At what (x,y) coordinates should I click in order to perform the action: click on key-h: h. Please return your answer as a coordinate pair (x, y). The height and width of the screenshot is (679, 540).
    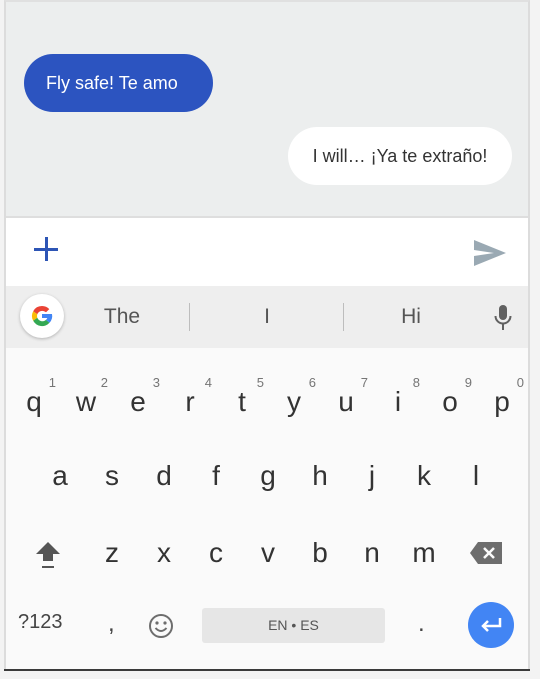
    Looking at the image, I should click on (320, 476).